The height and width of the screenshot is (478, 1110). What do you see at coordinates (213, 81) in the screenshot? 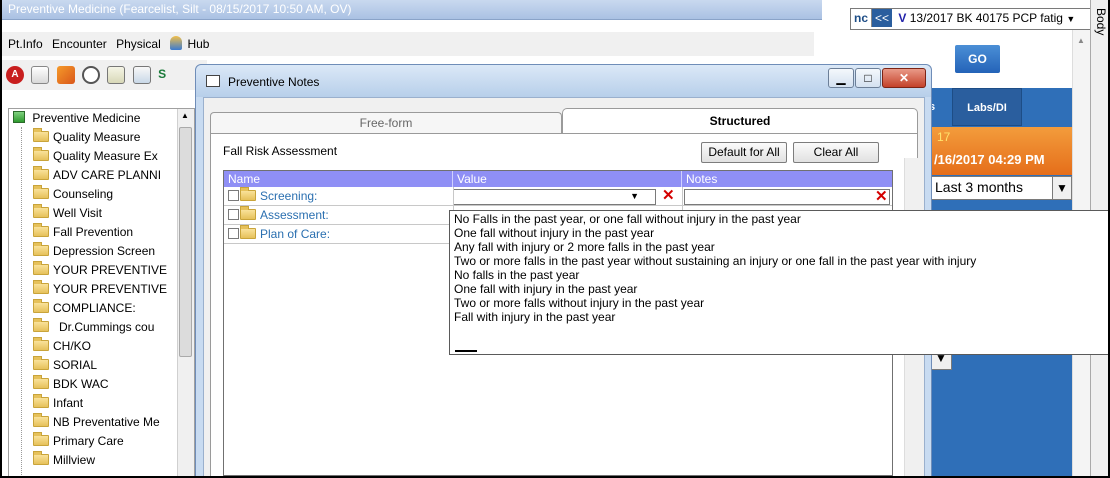
I see `dialog-icon` at bounding box center [213, 81].